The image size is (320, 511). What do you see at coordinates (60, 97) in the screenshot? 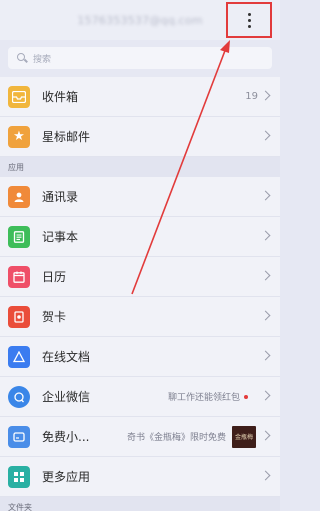
I see `inbox-label: 收件箱` at bounding box center [60, 97].